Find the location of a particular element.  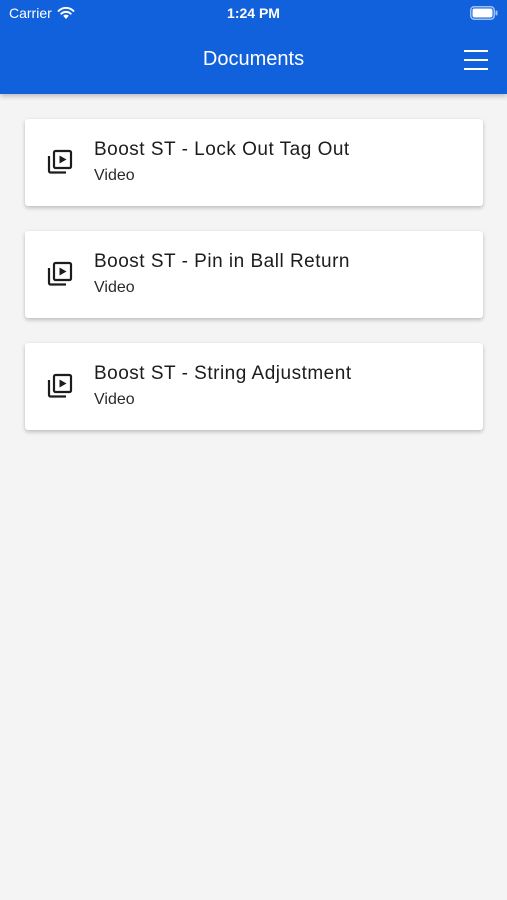

top-app-bar: Carrier 1:24 PM Documents is located at coordinates (253, 47).